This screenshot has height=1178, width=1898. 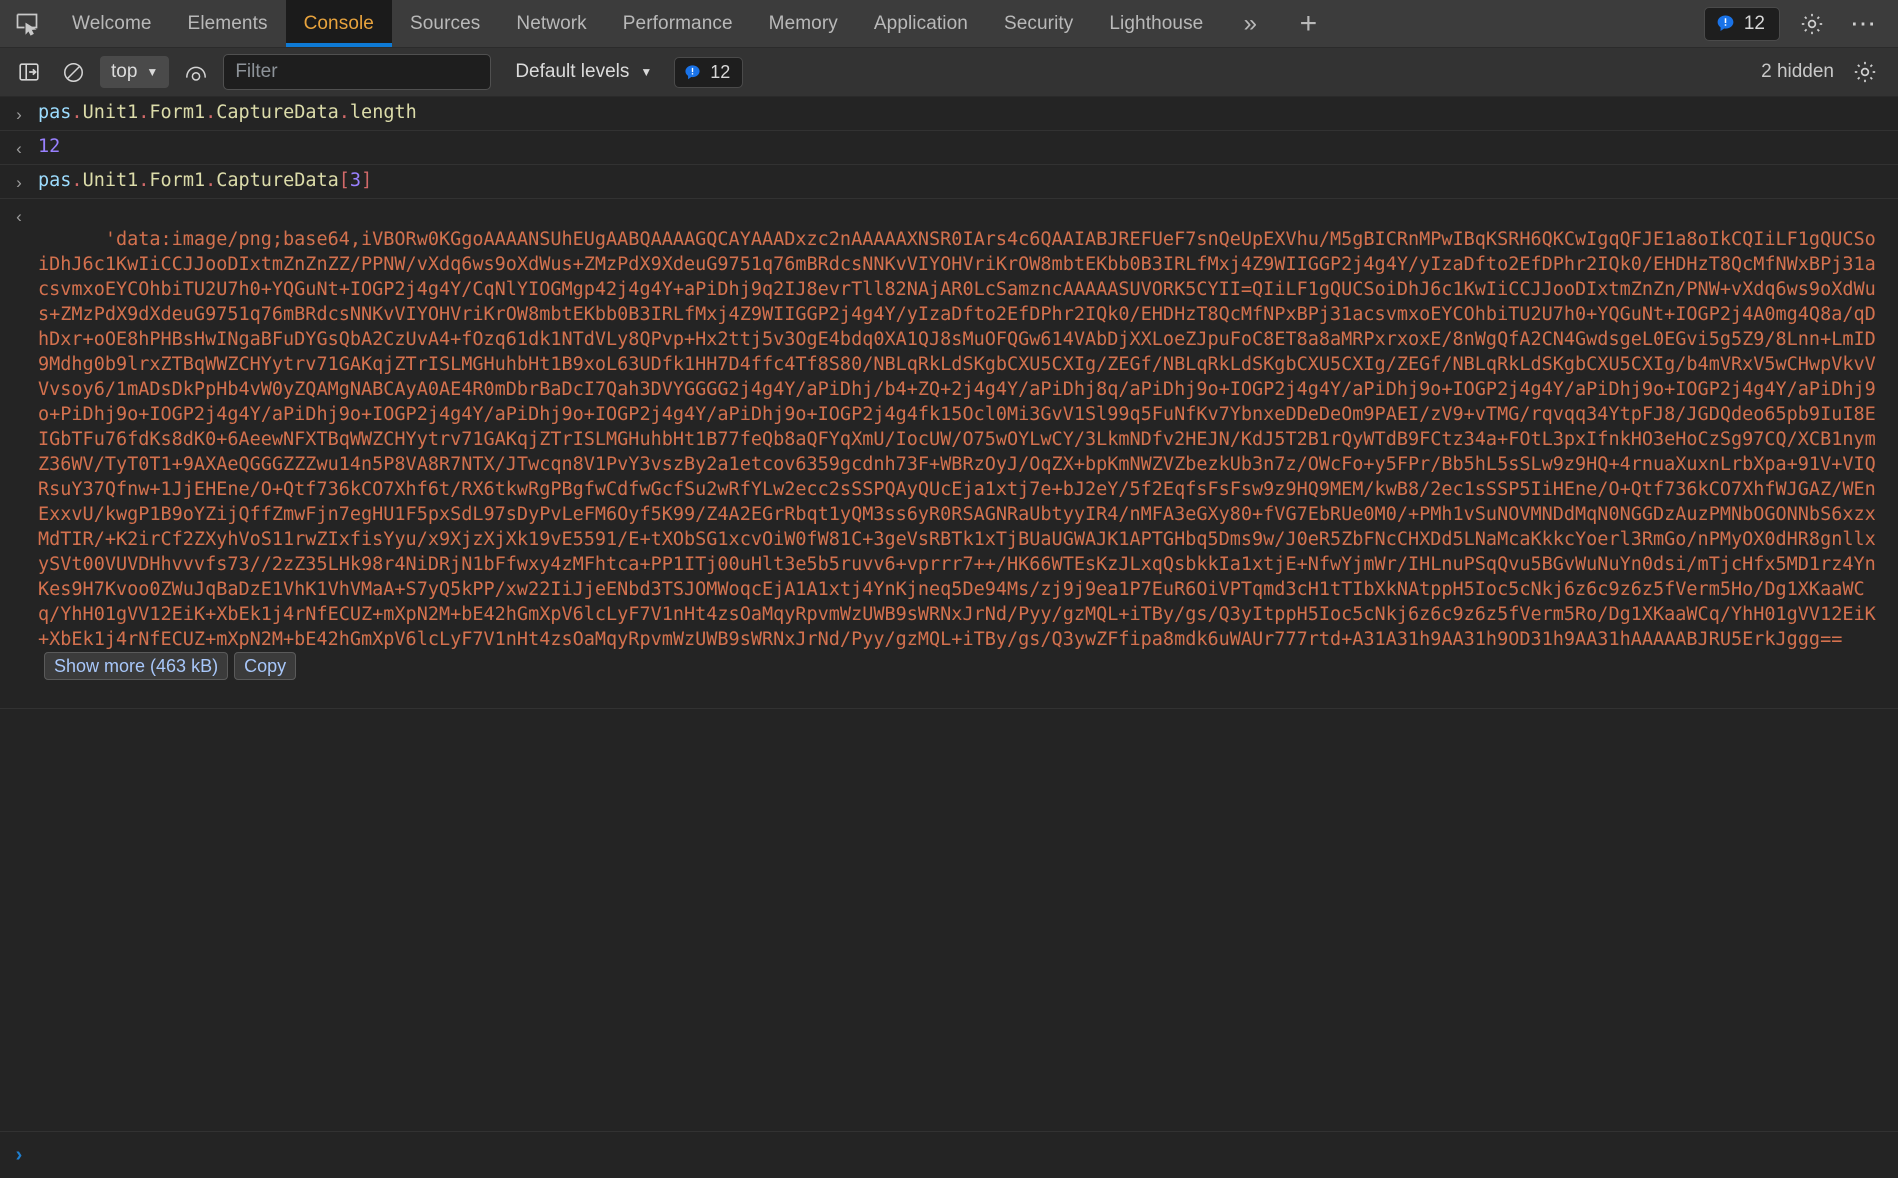 I want to click on tab-console: Console, so click(x=339, y=23).